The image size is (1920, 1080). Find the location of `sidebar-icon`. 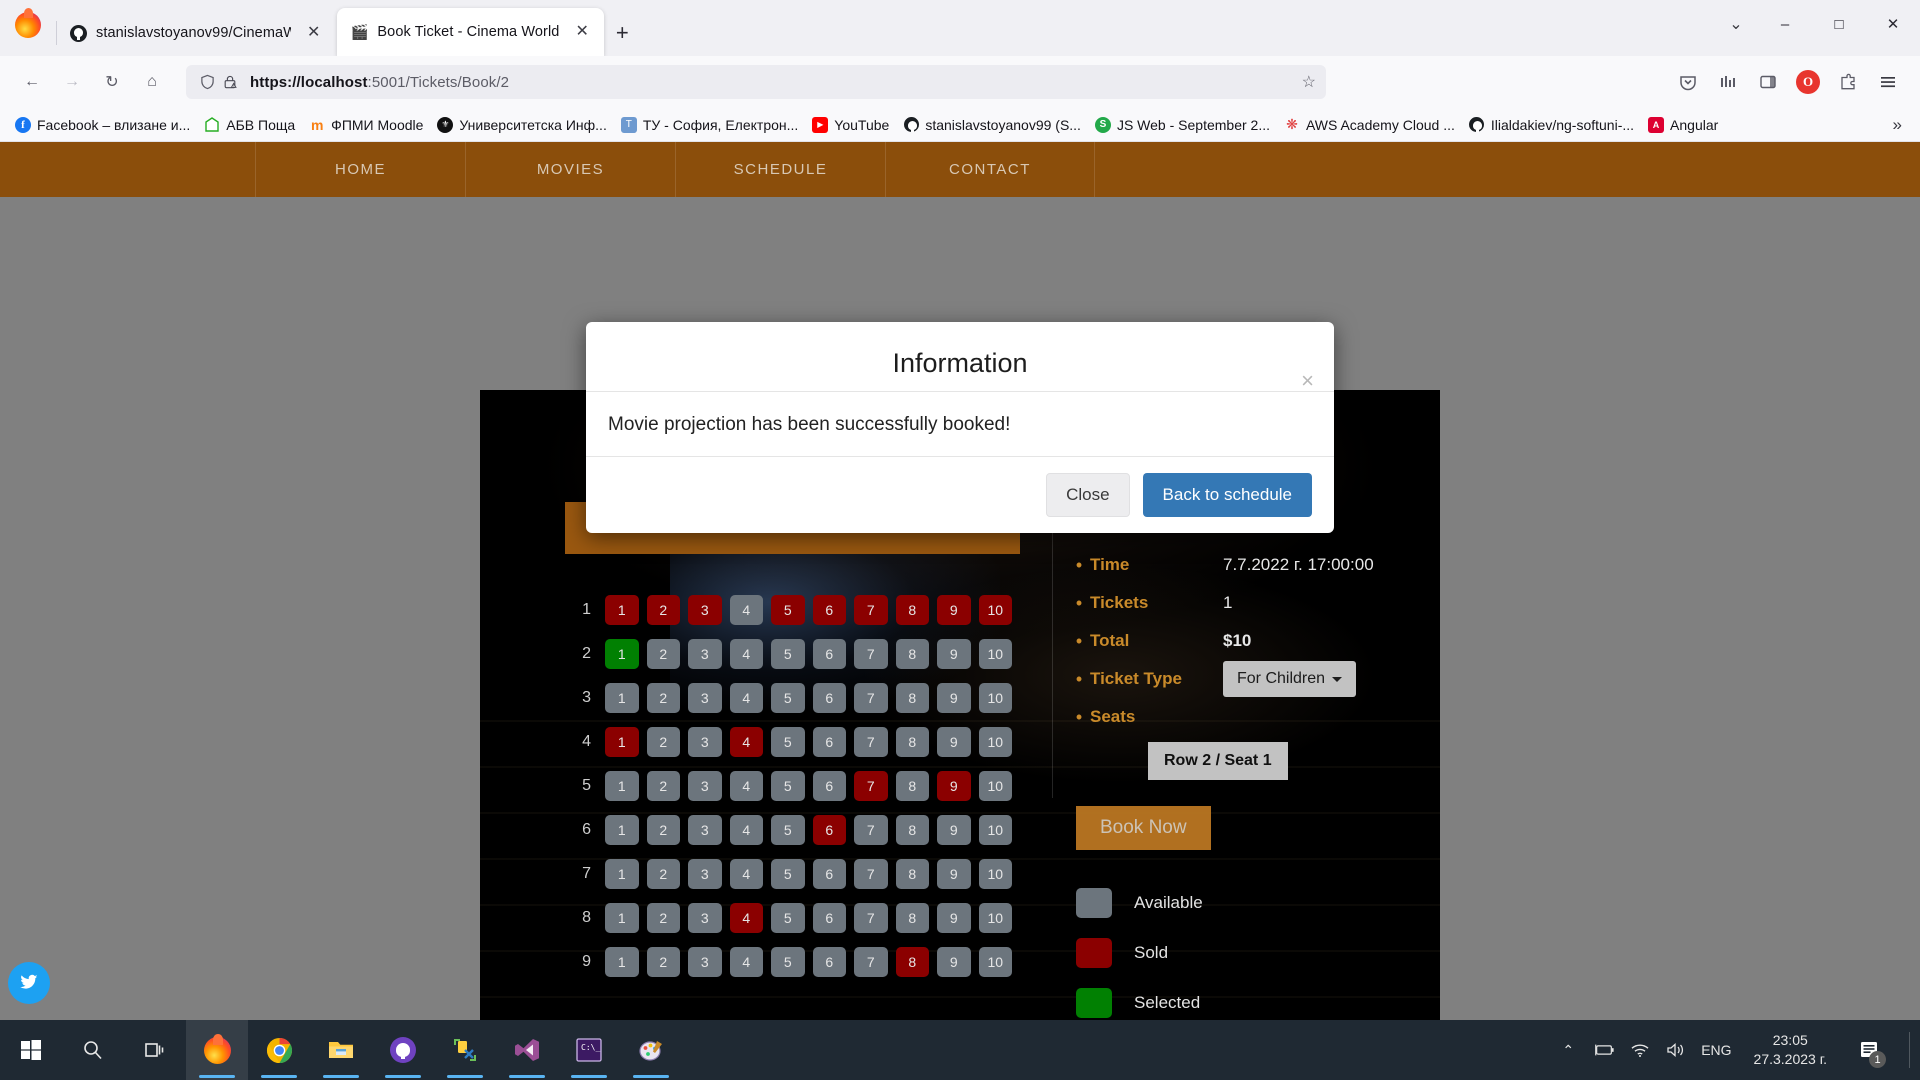

sidebar-icon is located at coordinates (1768, 82).